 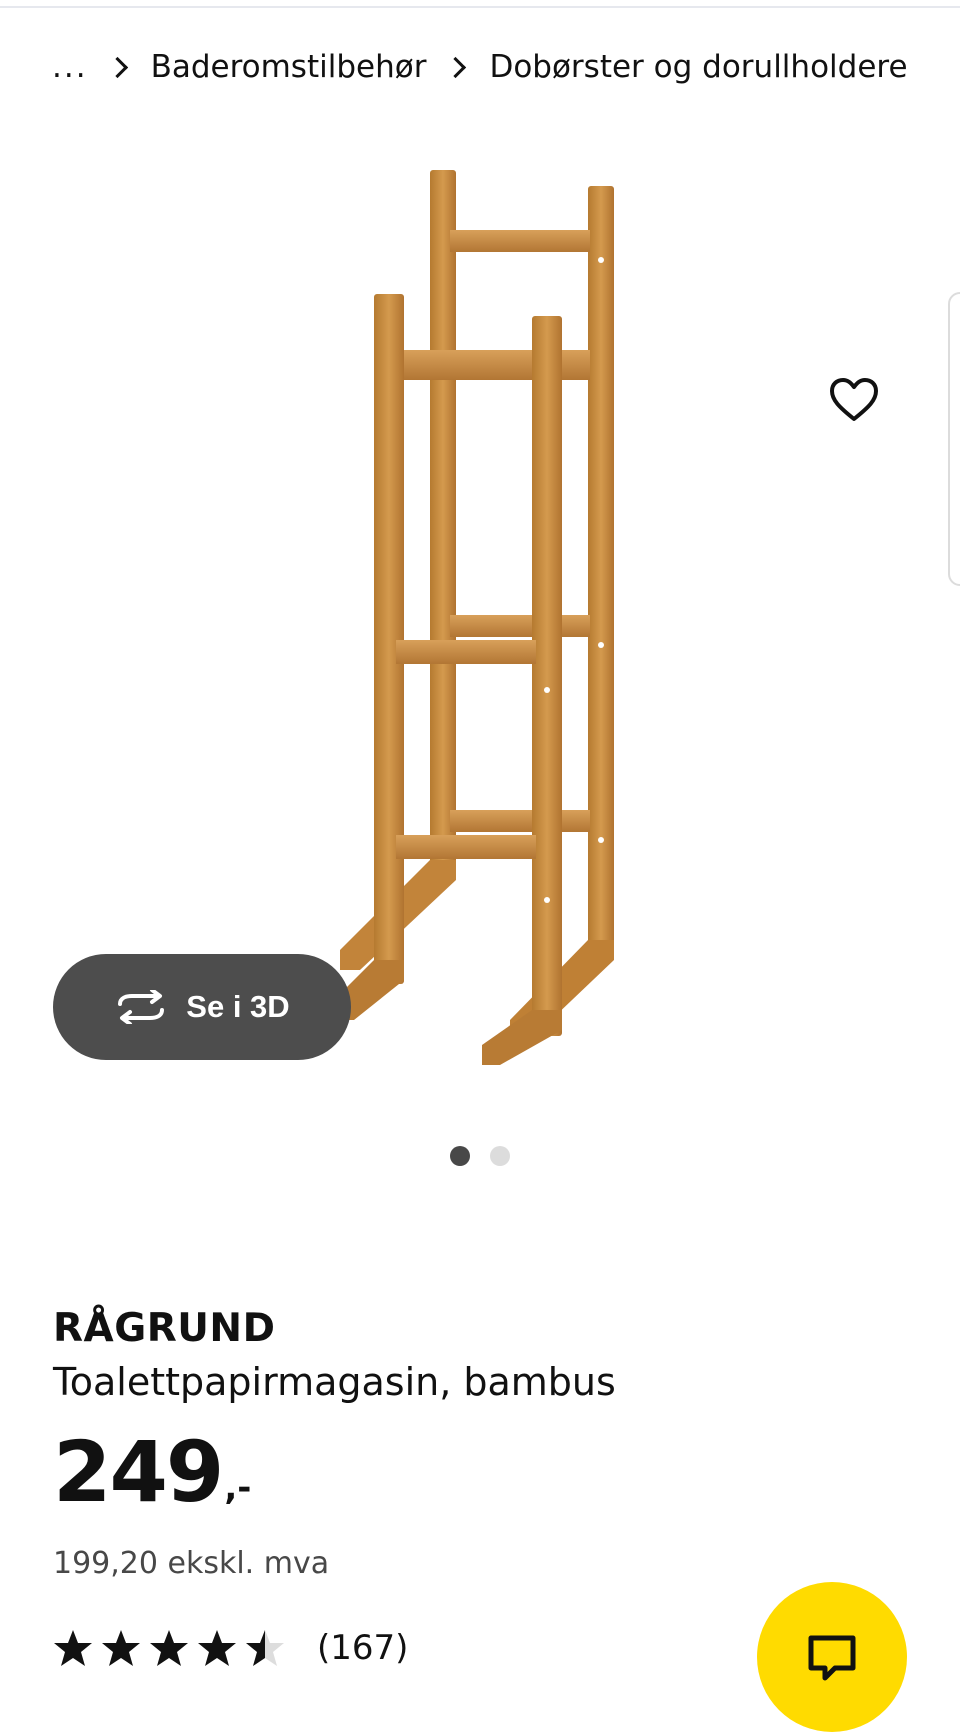 What do you see at coordinates (480, 1156) in the screenshot?
I see `carousel-indicator` at bounding box center [480, 1156].